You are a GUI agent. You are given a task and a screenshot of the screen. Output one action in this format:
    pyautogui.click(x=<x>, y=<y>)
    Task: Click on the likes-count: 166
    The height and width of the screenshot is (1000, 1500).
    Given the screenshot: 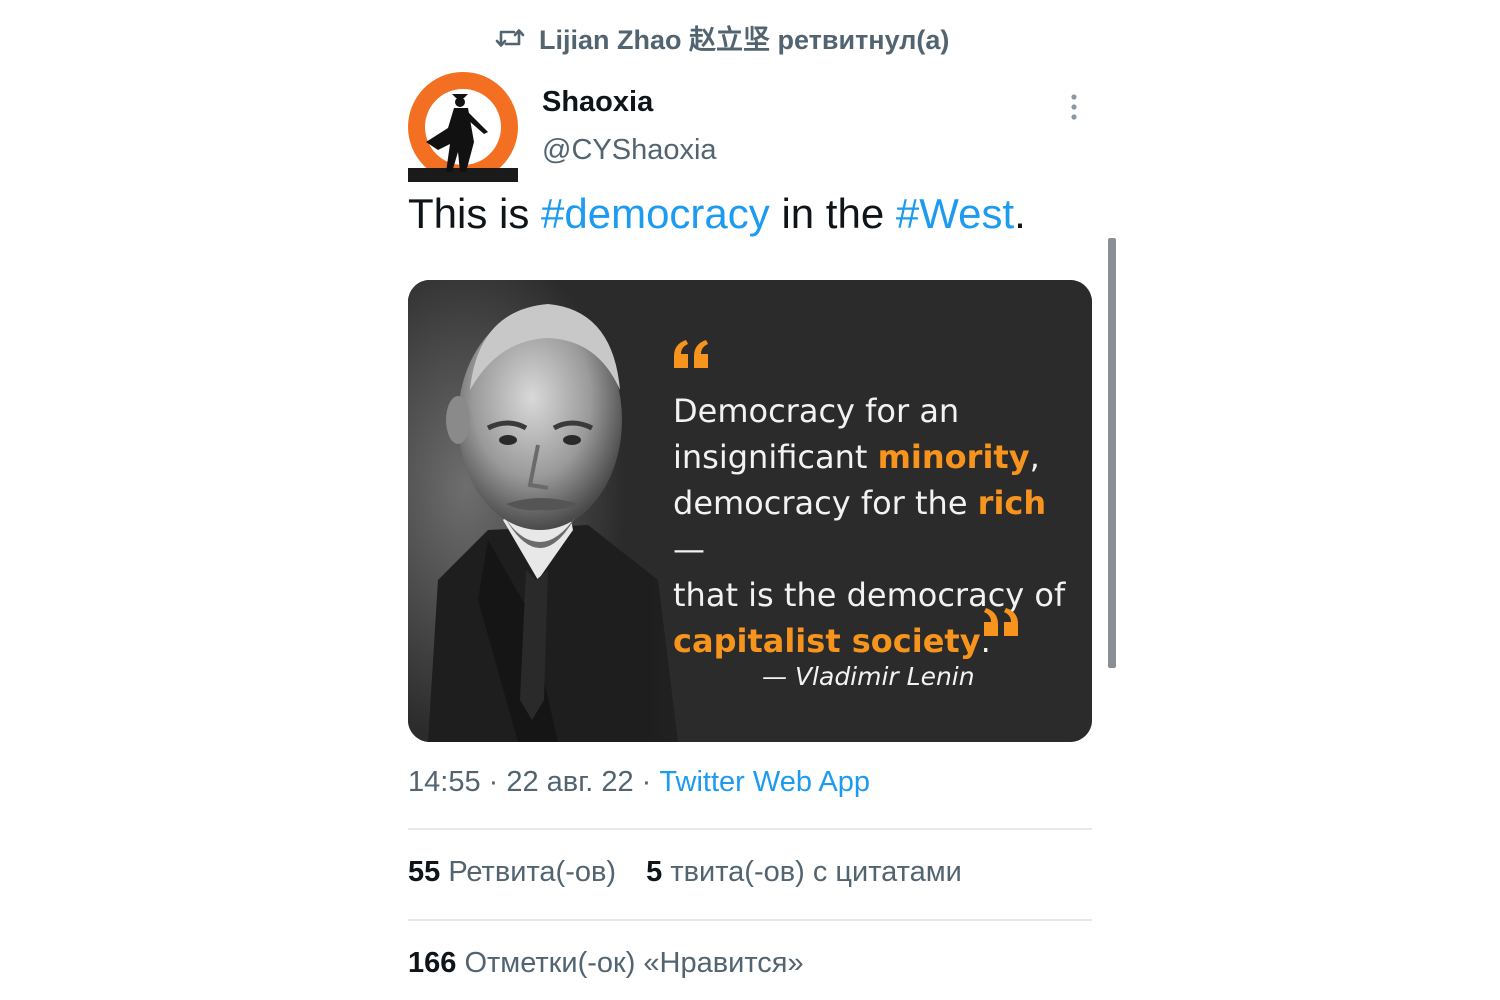 What is the action you would take?
    pyautogui.click(x=432, y=963)
    